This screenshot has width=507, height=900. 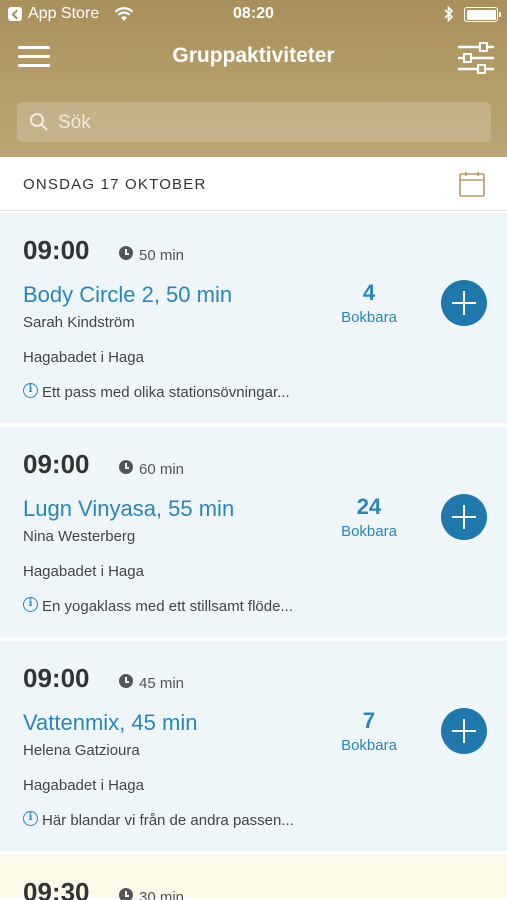 I want to click on available-spots-count: 24, so click(x=369, y=506).